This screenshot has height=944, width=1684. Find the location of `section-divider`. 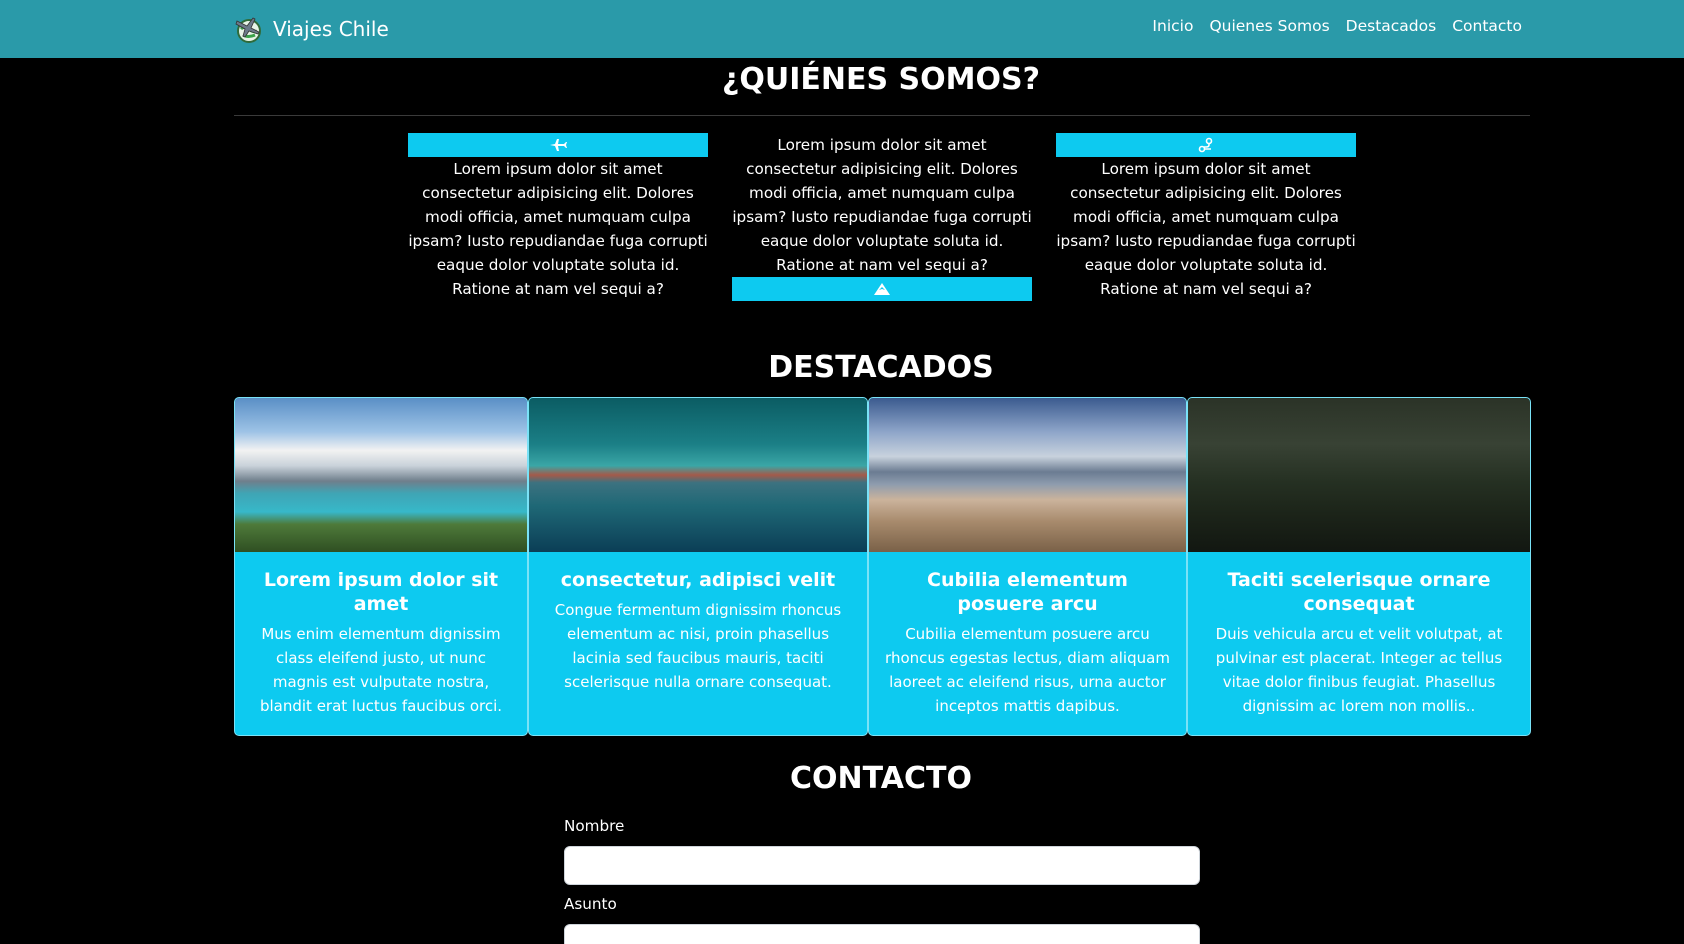

section-divider is located at coordinates (882, 115).